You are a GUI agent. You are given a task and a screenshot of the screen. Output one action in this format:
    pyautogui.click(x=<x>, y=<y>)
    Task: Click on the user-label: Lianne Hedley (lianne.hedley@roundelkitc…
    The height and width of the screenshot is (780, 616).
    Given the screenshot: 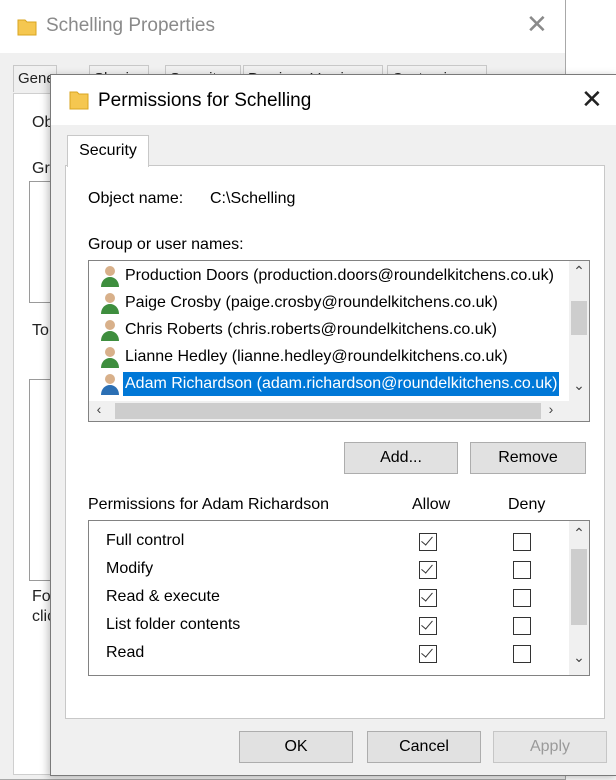 What is the action you would take?
    pyautogui.click(x=316, y=356)
    